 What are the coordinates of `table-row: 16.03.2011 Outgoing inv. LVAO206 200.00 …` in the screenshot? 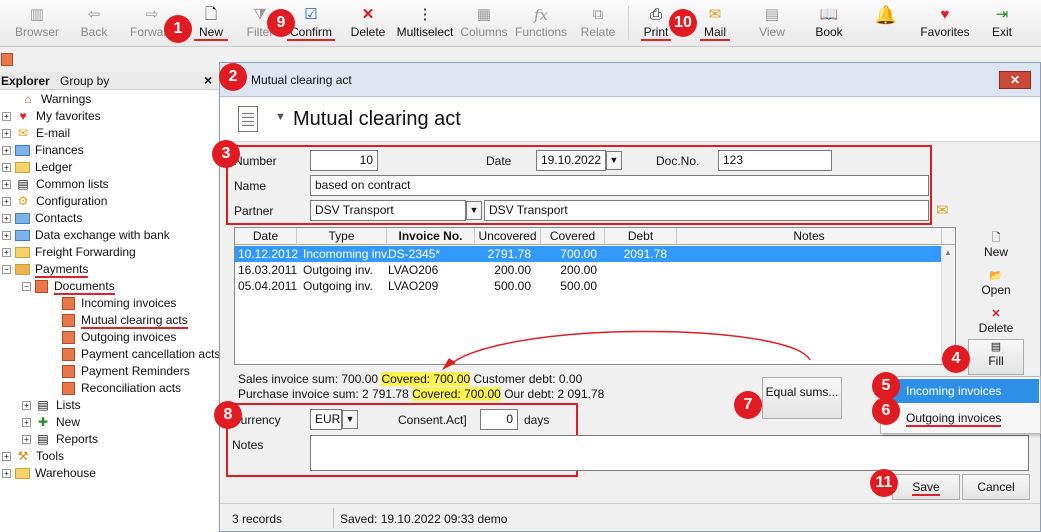 It's located at (588, 270).